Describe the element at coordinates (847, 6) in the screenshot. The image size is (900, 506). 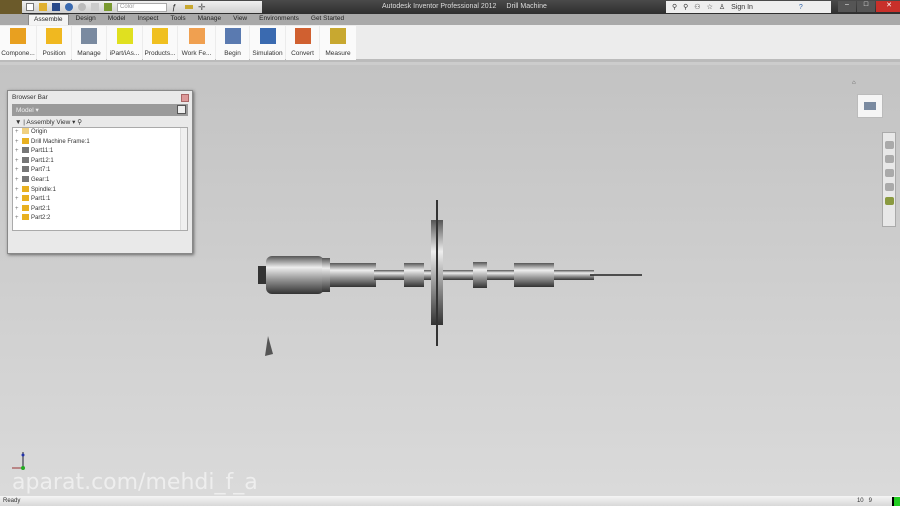
I see `minimize-button: –` at that location.